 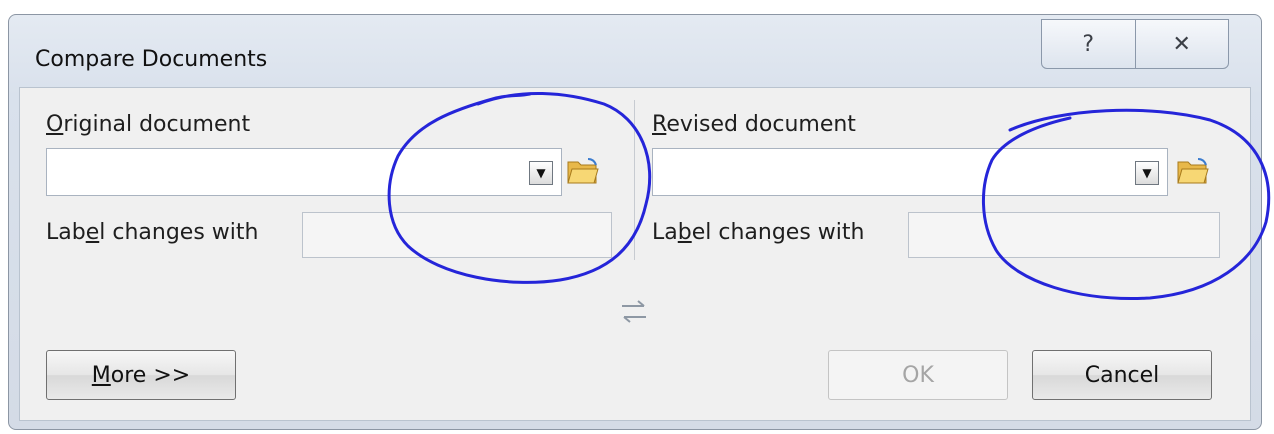 I want to click on ok-button-label: OK, so click(x=918, y=375).